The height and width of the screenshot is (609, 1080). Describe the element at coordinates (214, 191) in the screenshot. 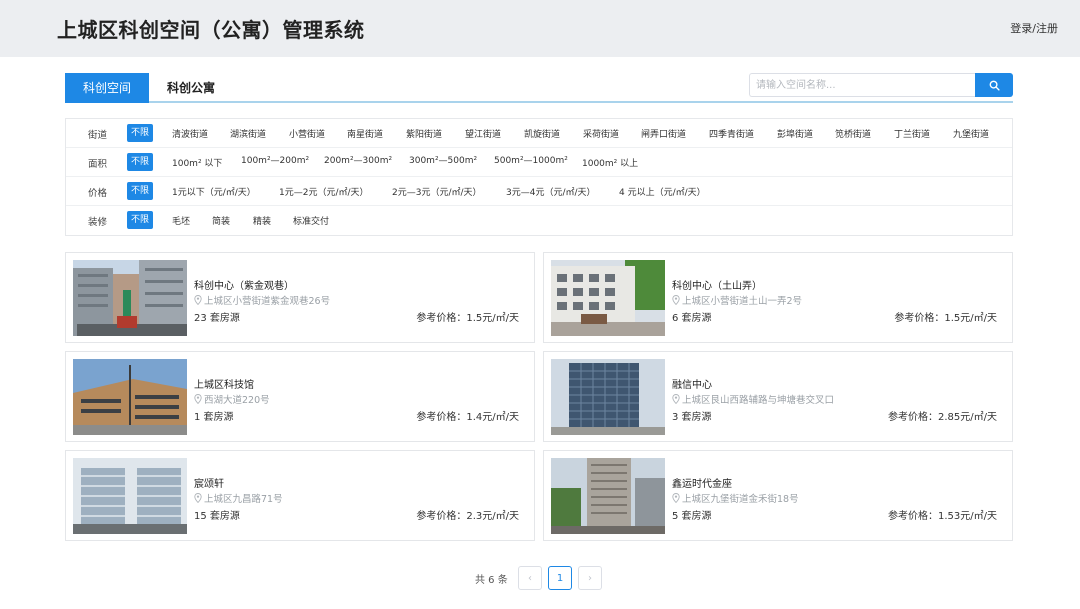

I see `filter-price-option: 1元以下（元/㎡/天）` at that location.